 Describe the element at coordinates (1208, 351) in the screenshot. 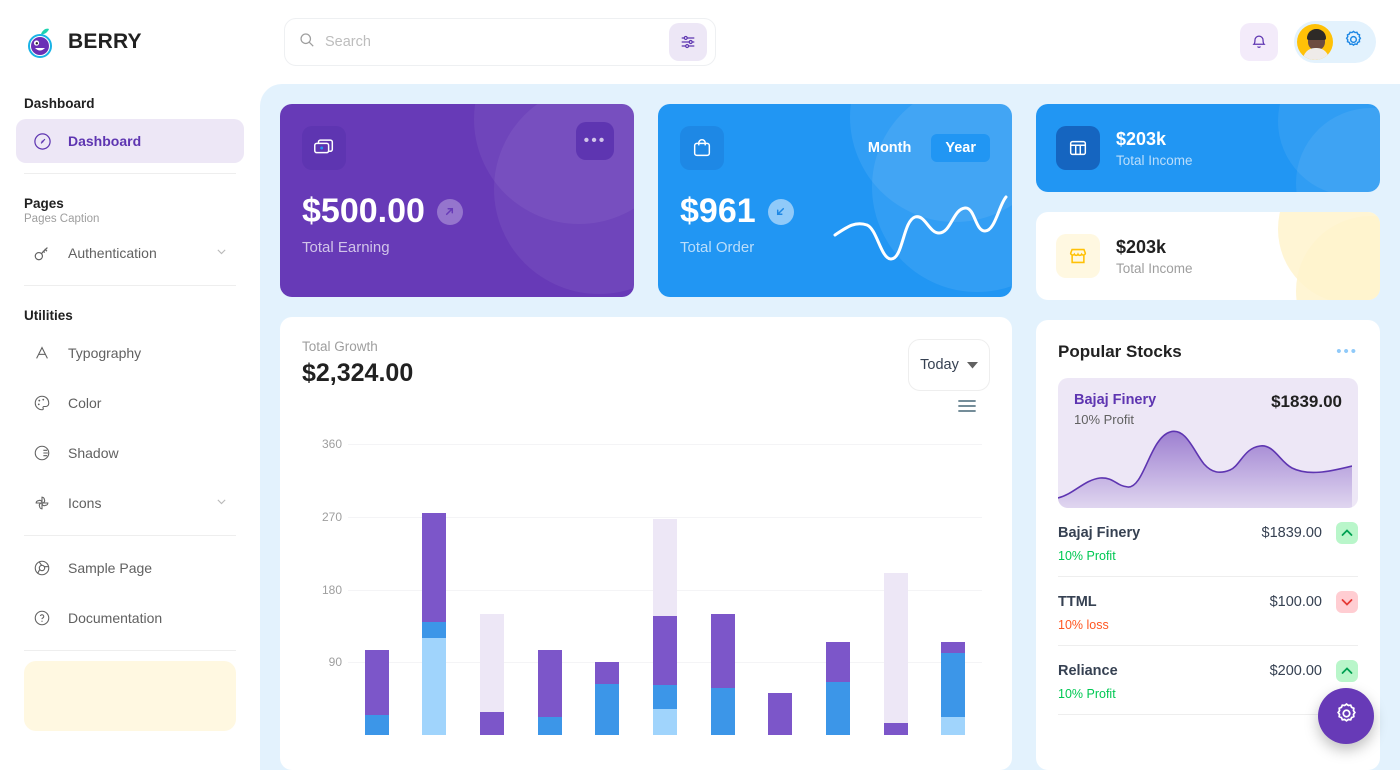

I see `stocks-header: Popular Stocks •••` at that location.